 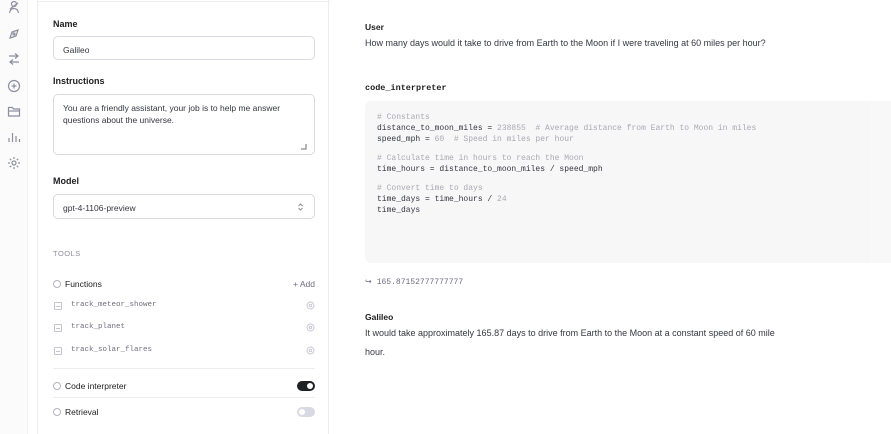 I want to click on function-name: track_solar_flares, so click(x=112, y=350).